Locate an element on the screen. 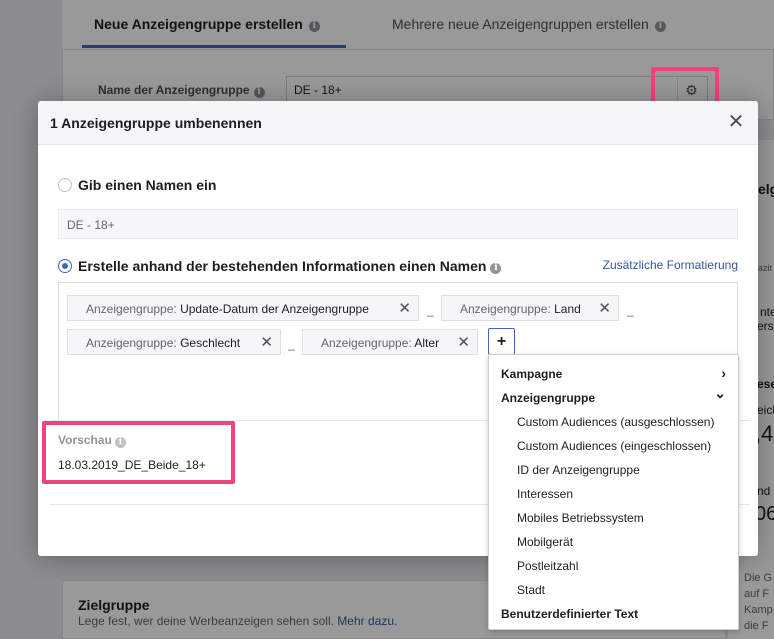 The width and height of the screenshot is (774, 639). manual-name-input: DE - 18+ is located at coordinates (398, 224).